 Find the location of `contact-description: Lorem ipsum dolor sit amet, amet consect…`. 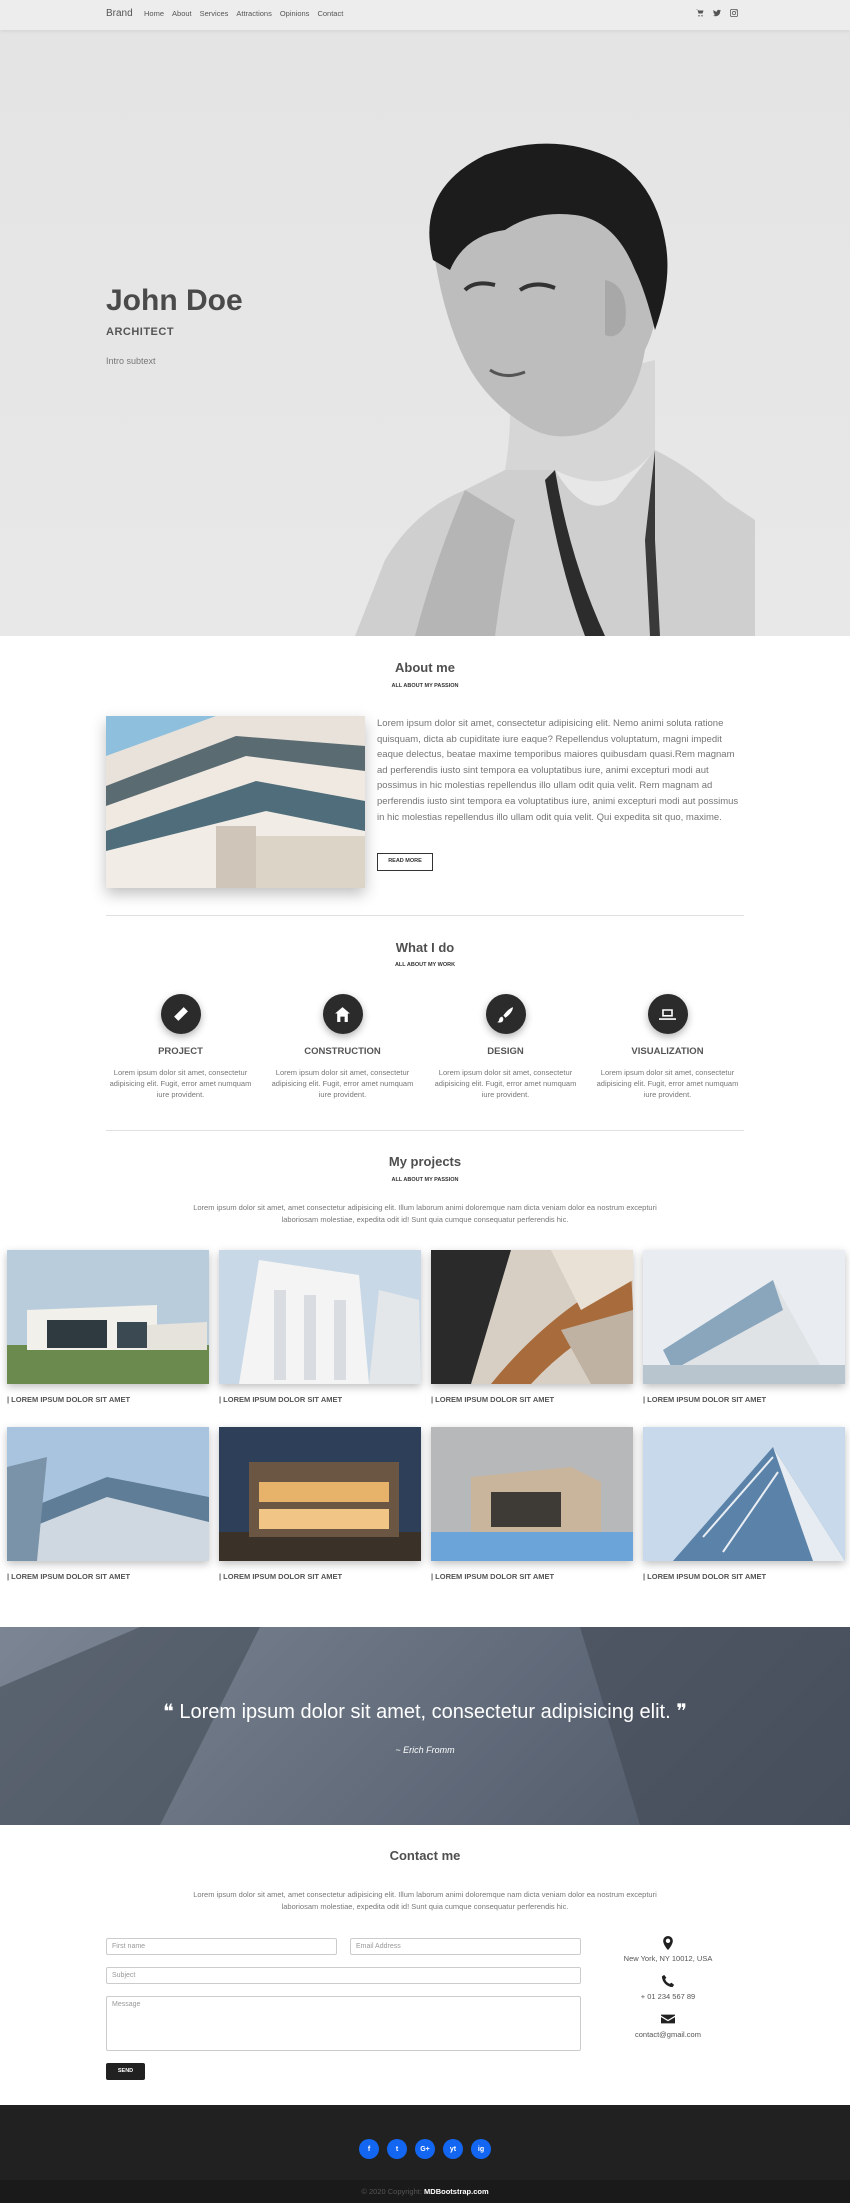

contact-description: Lorem ipsum dolor sit amet, amet consect… is located at coordinates (425, 1900).